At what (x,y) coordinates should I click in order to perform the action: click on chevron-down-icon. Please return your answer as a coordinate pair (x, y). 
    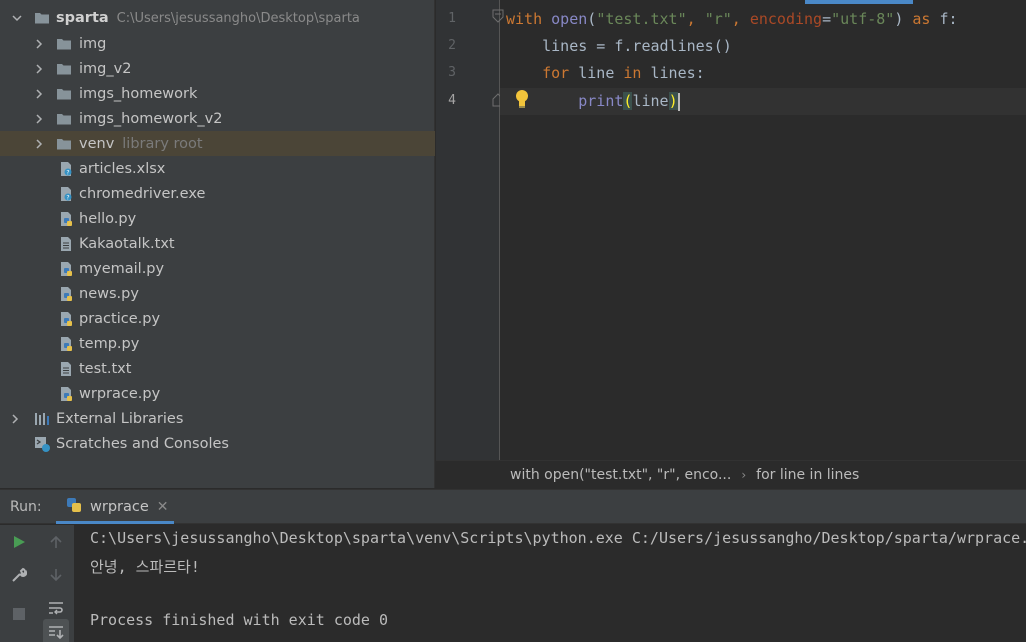
    Looking at the image, I should click on (17, 18).